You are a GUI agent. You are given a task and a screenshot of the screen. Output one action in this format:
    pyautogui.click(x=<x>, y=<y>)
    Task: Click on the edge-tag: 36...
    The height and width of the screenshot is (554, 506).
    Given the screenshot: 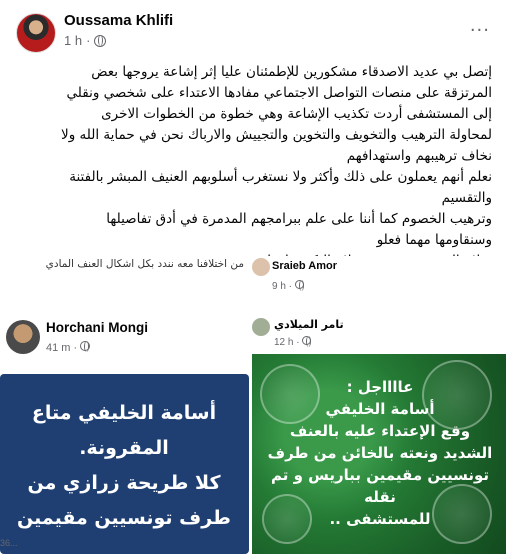 What is the action you would take?
    pyautogui.click(x=9, y=543)
    